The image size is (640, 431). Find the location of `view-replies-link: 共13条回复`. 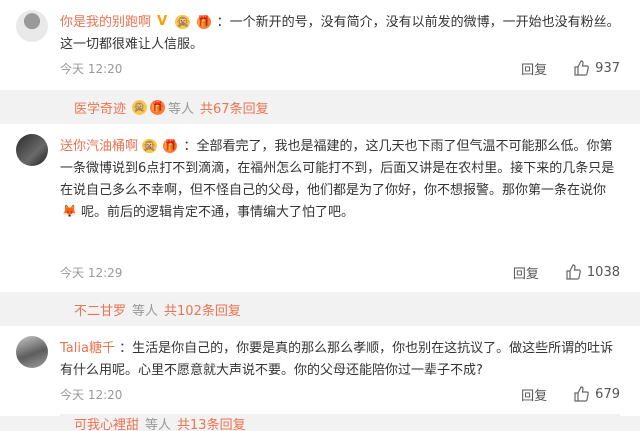

view-replies-link: 共13条回复 is located at coordinates (211, 422).